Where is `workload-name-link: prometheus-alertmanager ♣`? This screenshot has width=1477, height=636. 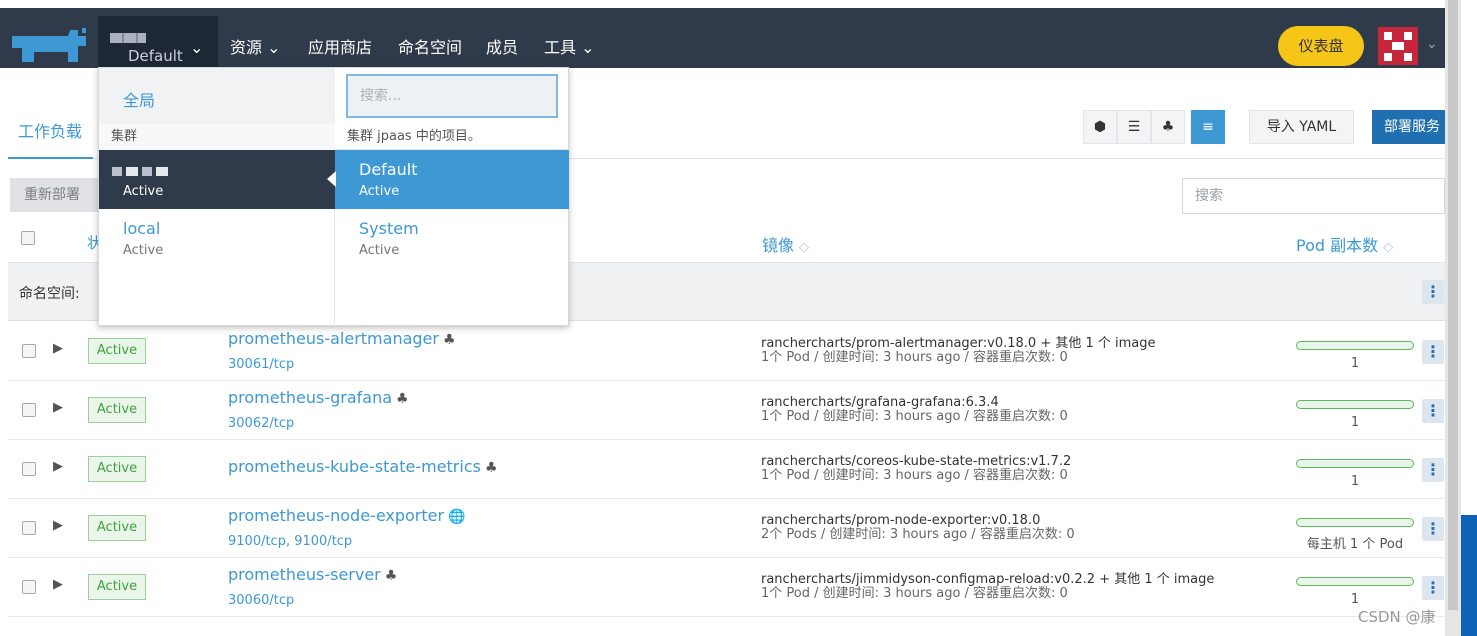
workload-name-link: prometheus-alertmanager ♣ is located at coordinates (342, 338).